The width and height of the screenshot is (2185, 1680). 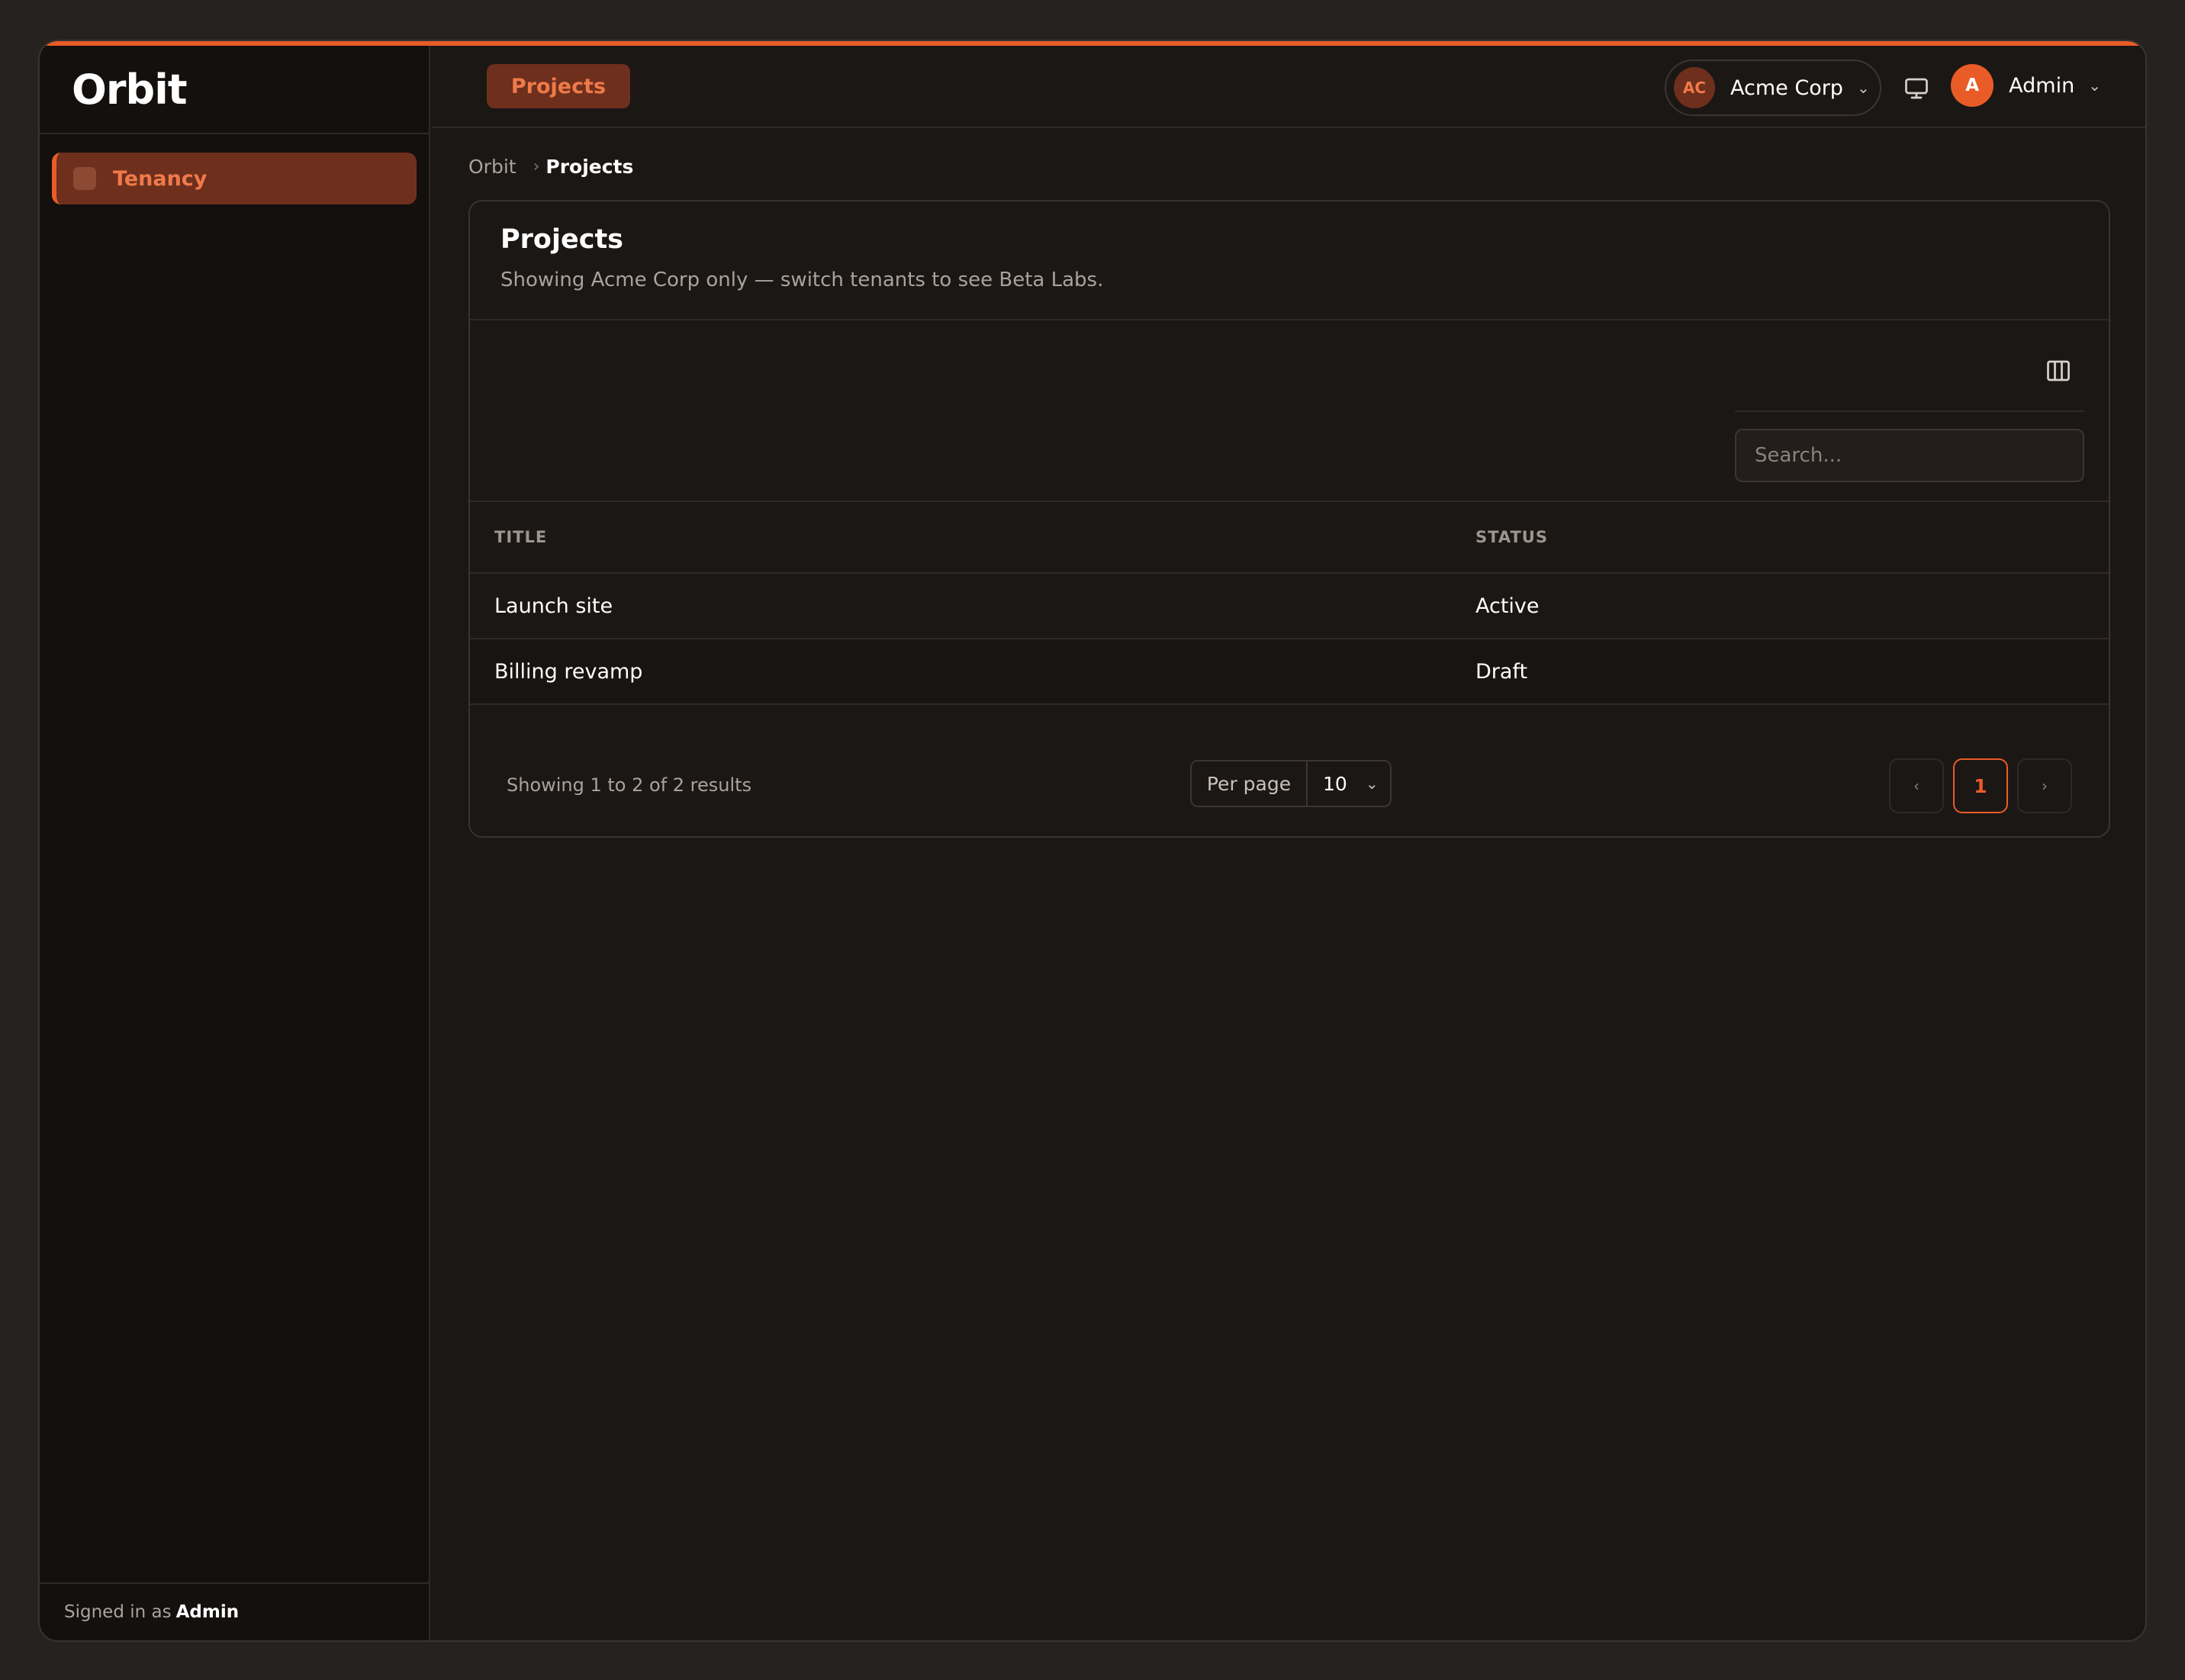 What do you see at coordinates (521, 537) in the screenshot?
I see `column-header-title: TITLE` at bounding box center [521, 537].